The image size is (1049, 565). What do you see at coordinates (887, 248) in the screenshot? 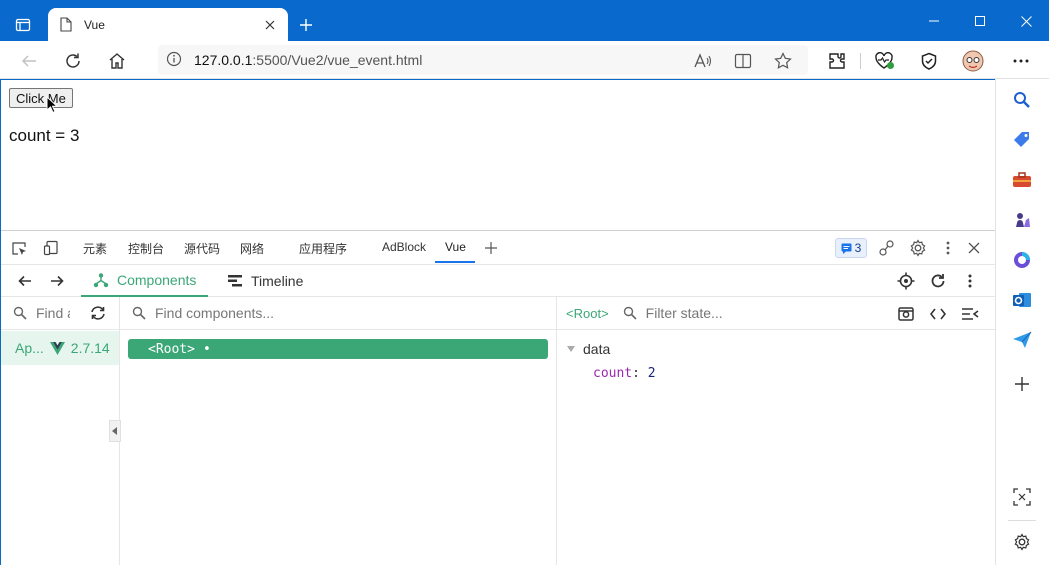
I see `connections-icon` at bounding box center [887, 248].